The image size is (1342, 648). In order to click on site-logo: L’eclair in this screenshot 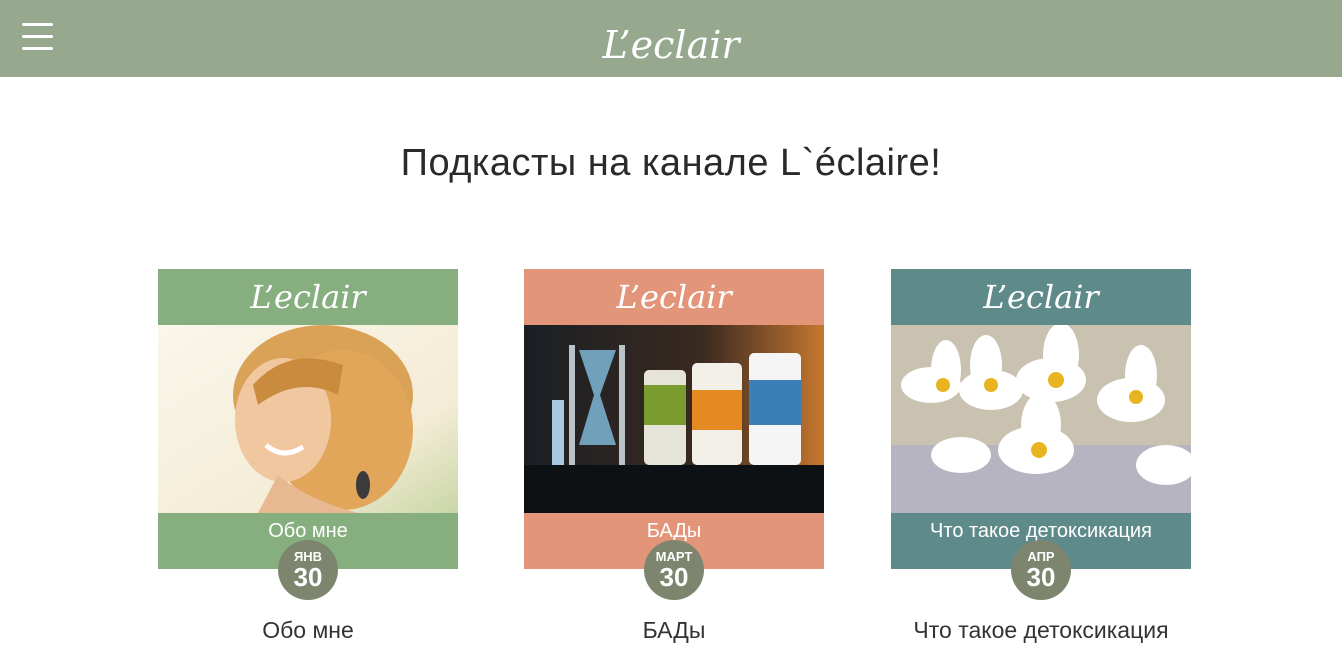, I will do `click(671, 45)`.